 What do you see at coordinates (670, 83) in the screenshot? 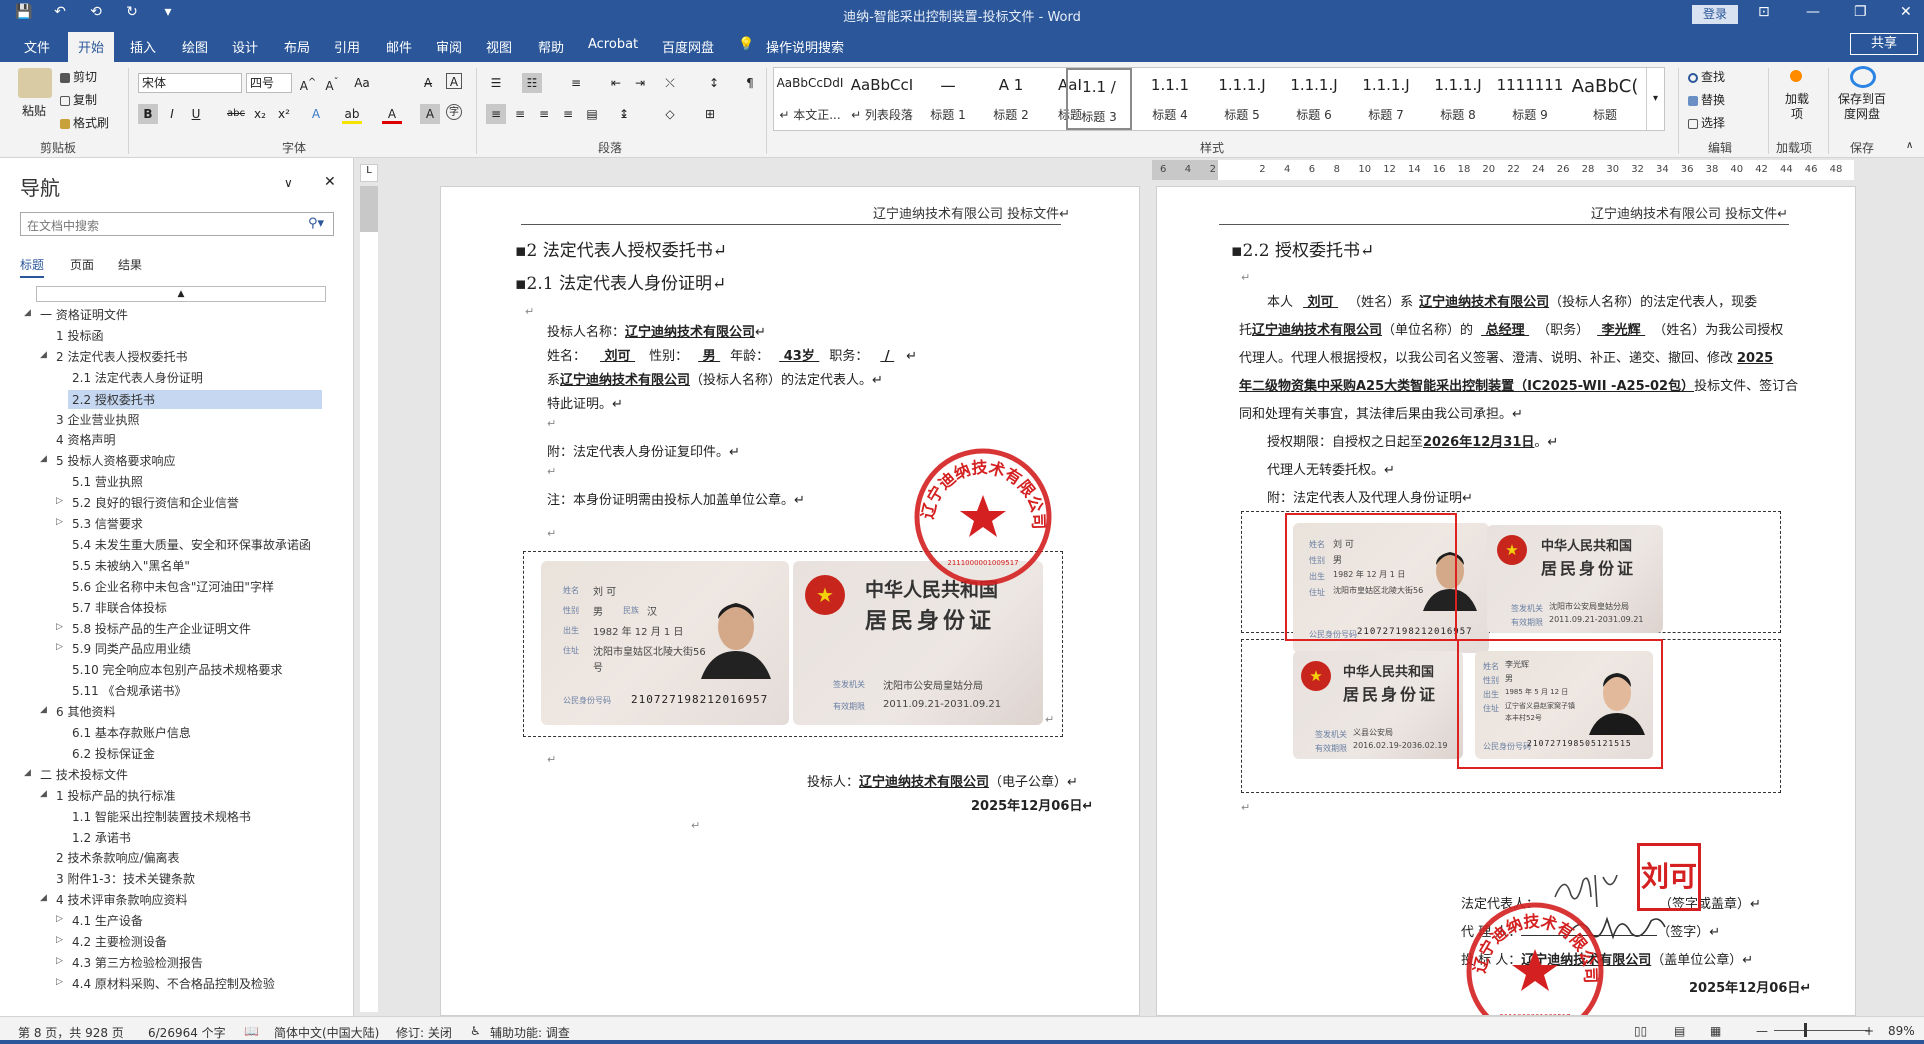
I see `chinese-layout-icon: ⤬` at bounding box center [670, 83].